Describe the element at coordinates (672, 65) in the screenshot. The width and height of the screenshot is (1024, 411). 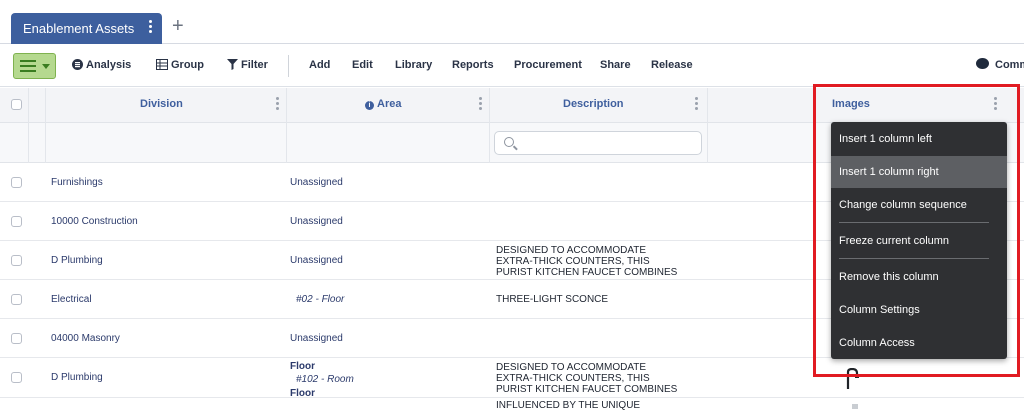
I see `release-button: Release` at that location.